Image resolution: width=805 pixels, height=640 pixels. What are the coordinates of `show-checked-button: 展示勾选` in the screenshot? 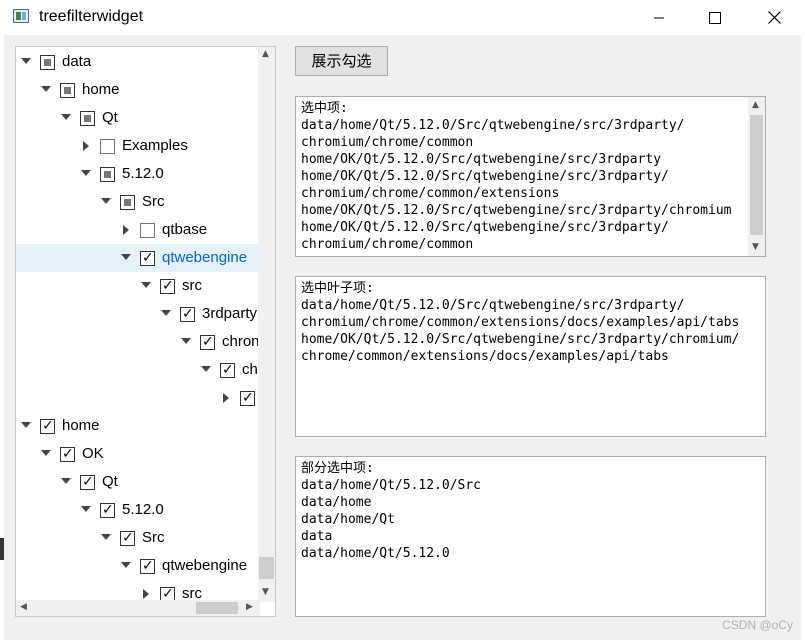 It's located at (341, 61).